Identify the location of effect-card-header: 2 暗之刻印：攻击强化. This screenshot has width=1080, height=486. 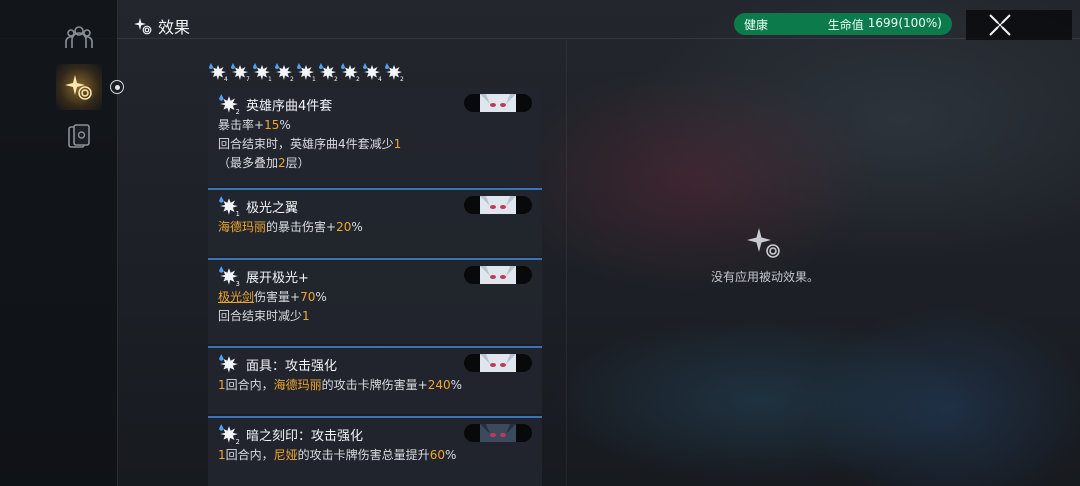
(375, 434).